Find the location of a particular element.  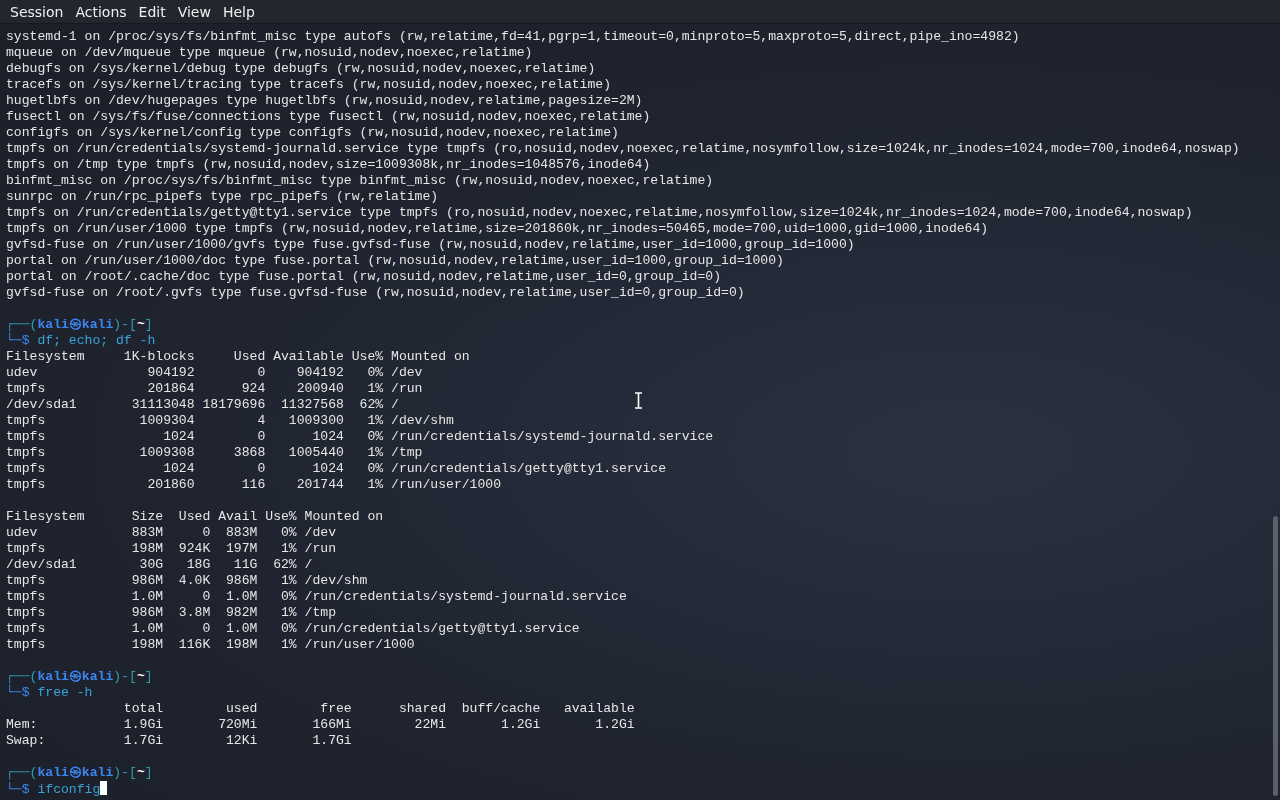

terminal-line: udev 904192 0 904192 0% /dev is located at coordinates (214, 373).